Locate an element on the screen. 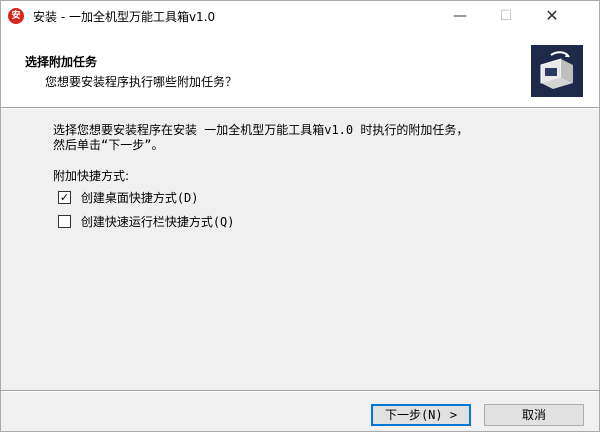  desktop-shortcut-option: ✓ 创建桌面快捷方式(D) is located at coordinates (128, 197).